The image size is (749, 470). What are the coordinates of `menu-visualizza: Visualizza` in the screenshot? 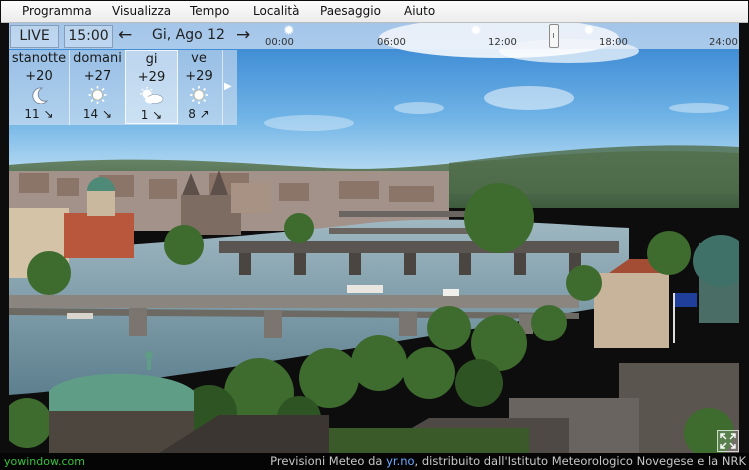 It's located at (141, 11).